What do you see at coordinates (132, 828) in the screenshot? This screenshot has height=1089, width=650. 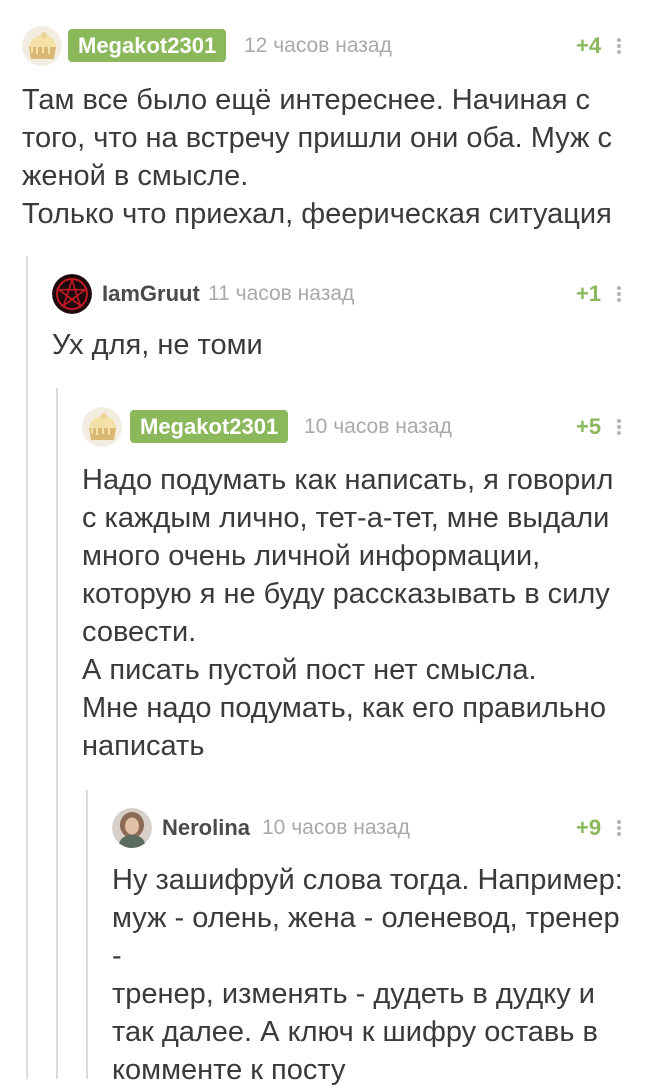 I see `user-photo-icon` at bounding box center [132, 828].